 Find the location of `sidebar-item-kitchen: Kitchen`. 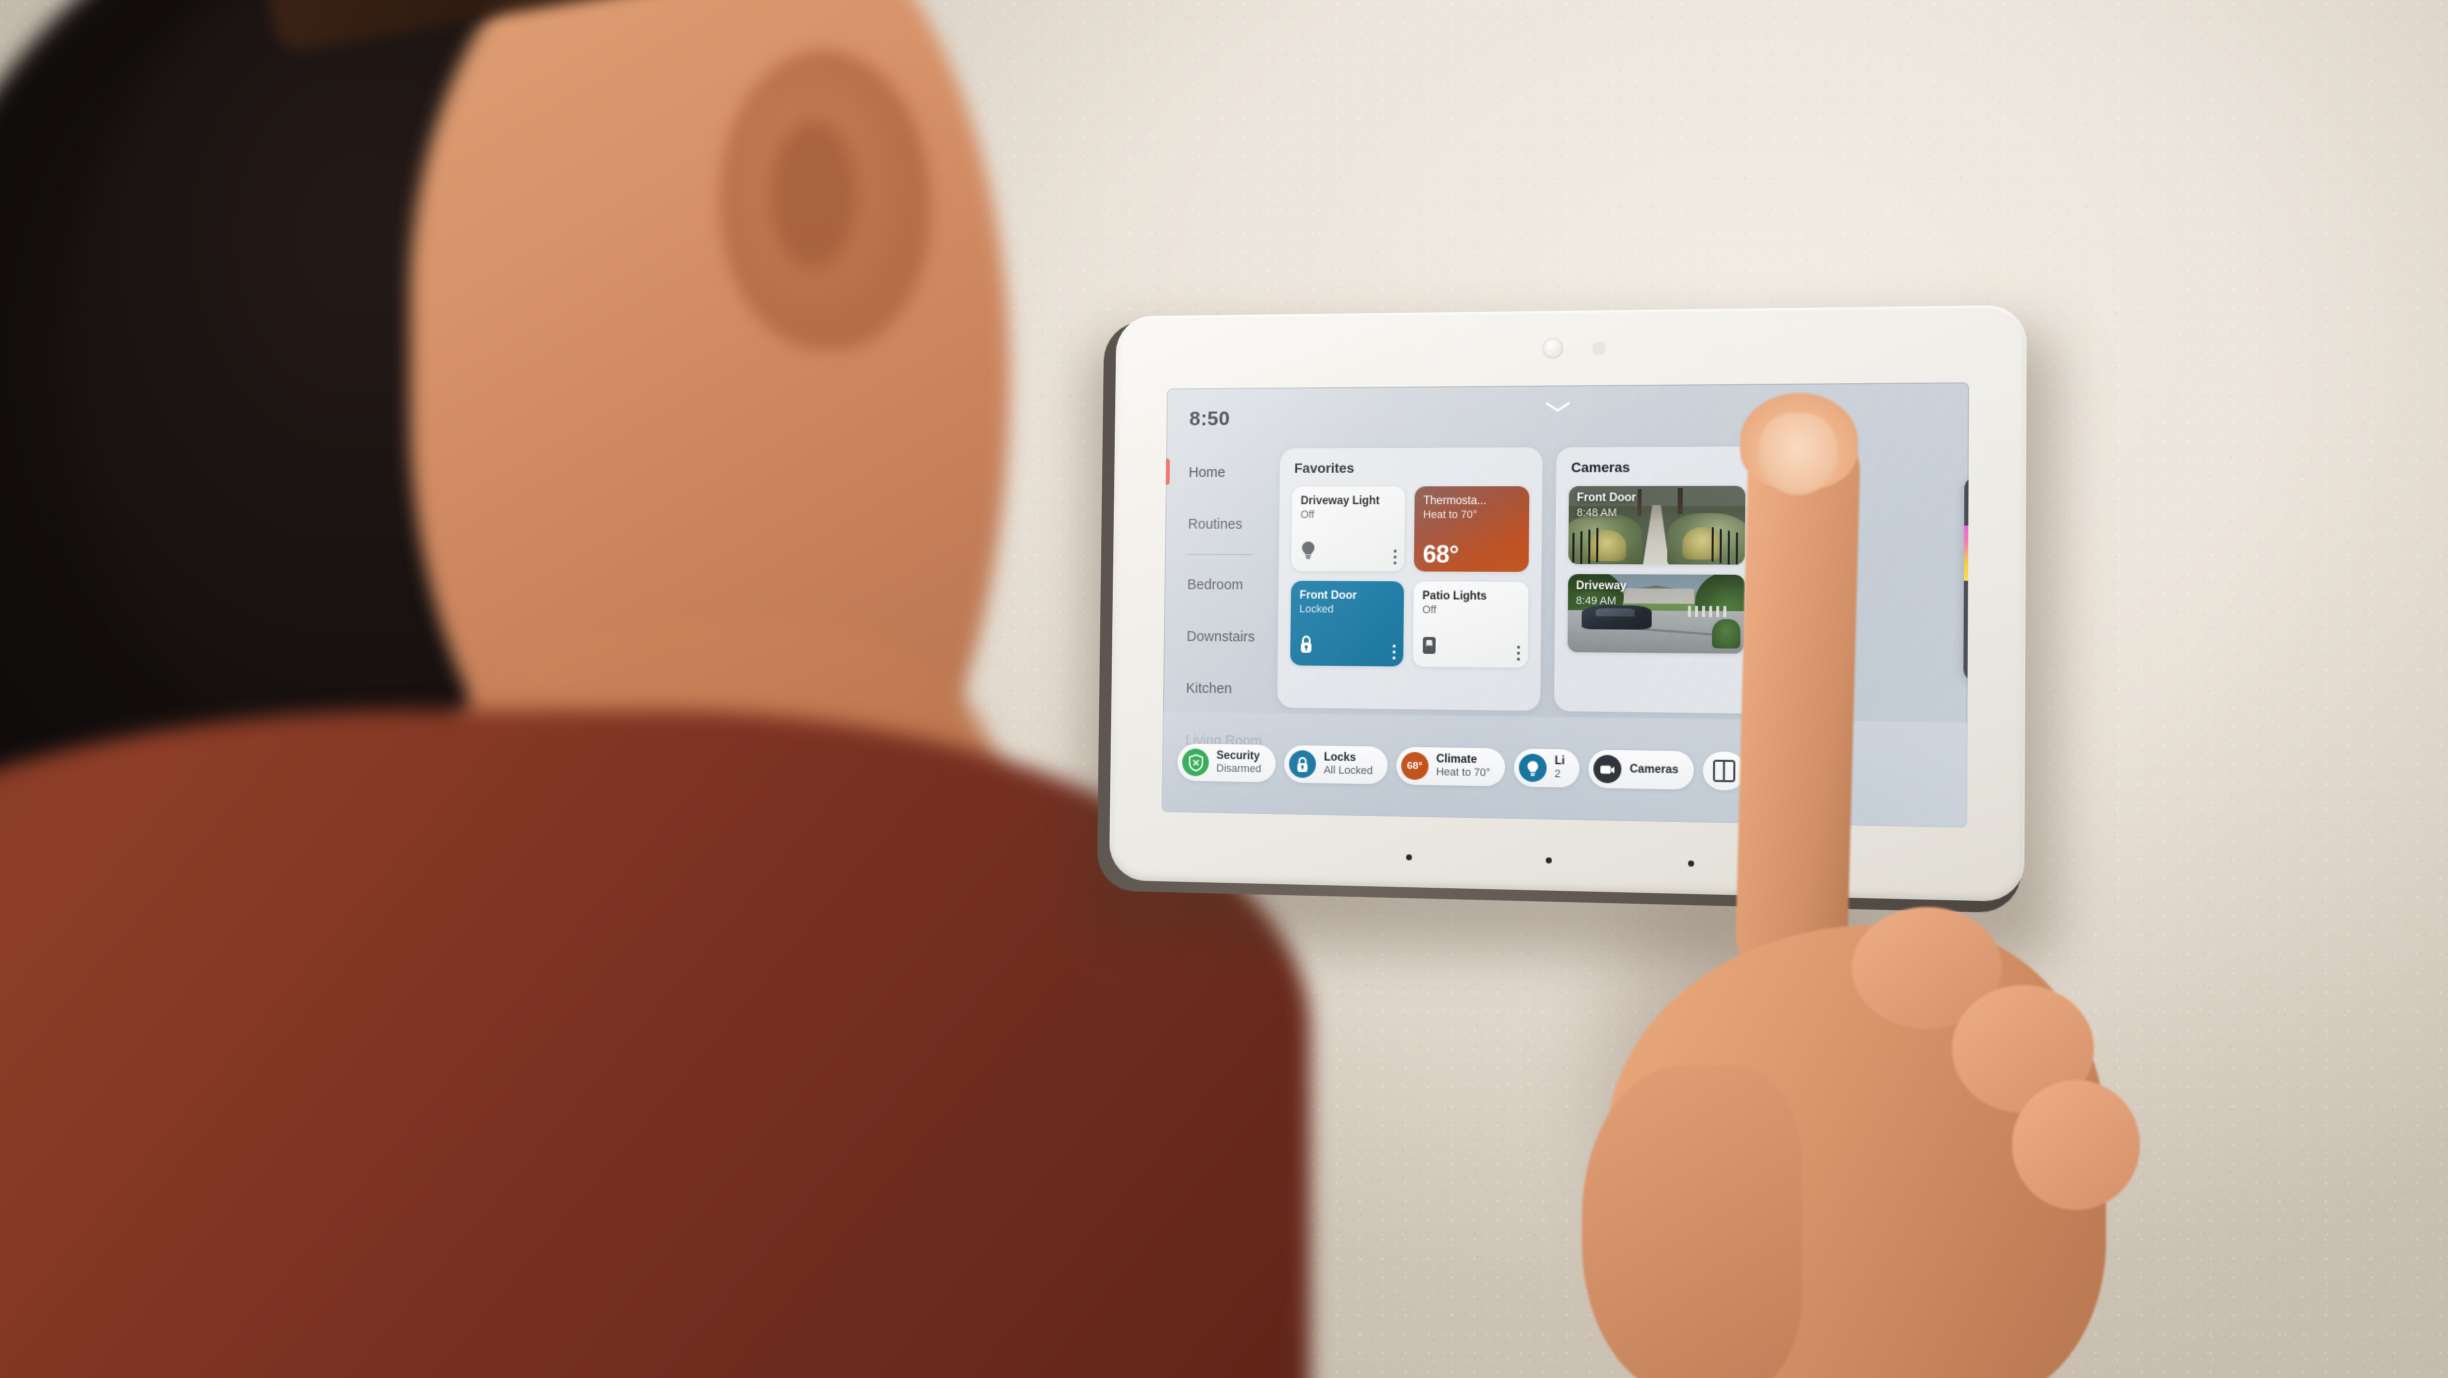

sidebar-item-kitchen: Kitchen is located at coordinates (1218, 688).